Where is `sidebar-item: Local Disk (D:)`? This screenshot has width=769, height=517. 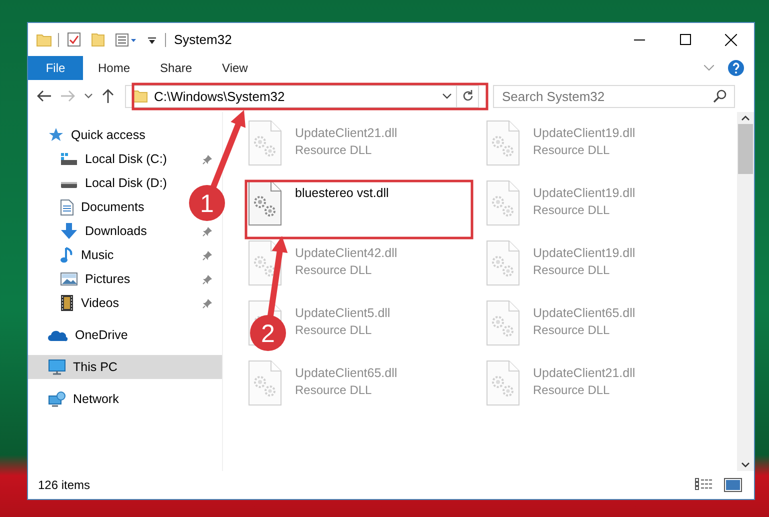
sidebar-item: Local Disk (D:) is located at coordinates (100, 183).